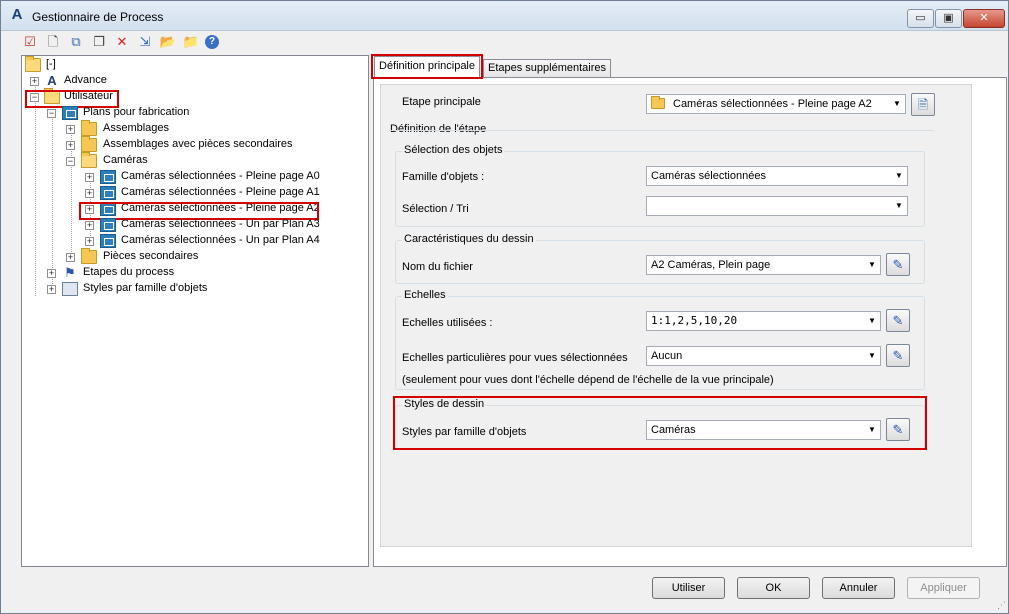  I want to click on tree-item-label: Caméras sélectionnées - Un par Plan A4, so click(220, 240).